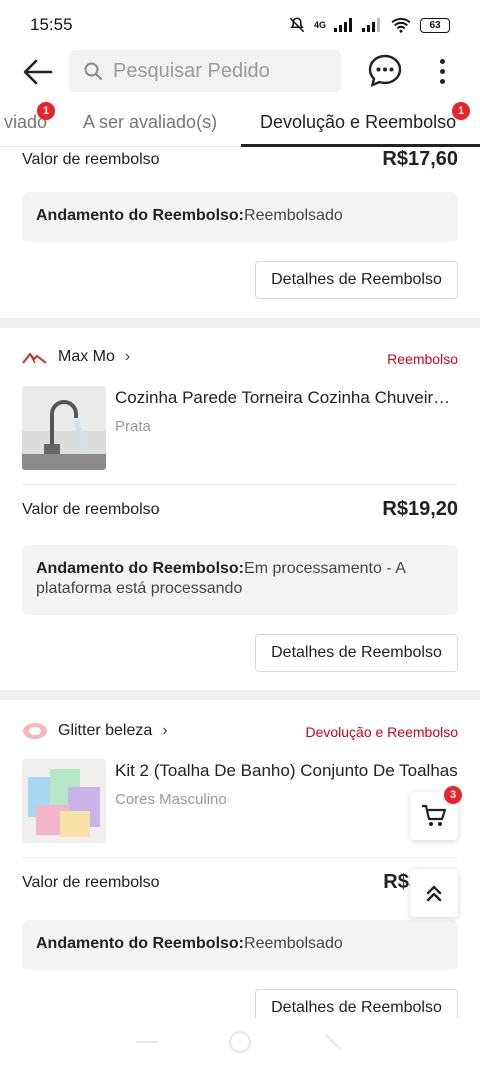 This screenshot has height=1066, width=480. I want to click on system-nav-bar, so click(240, 1042).